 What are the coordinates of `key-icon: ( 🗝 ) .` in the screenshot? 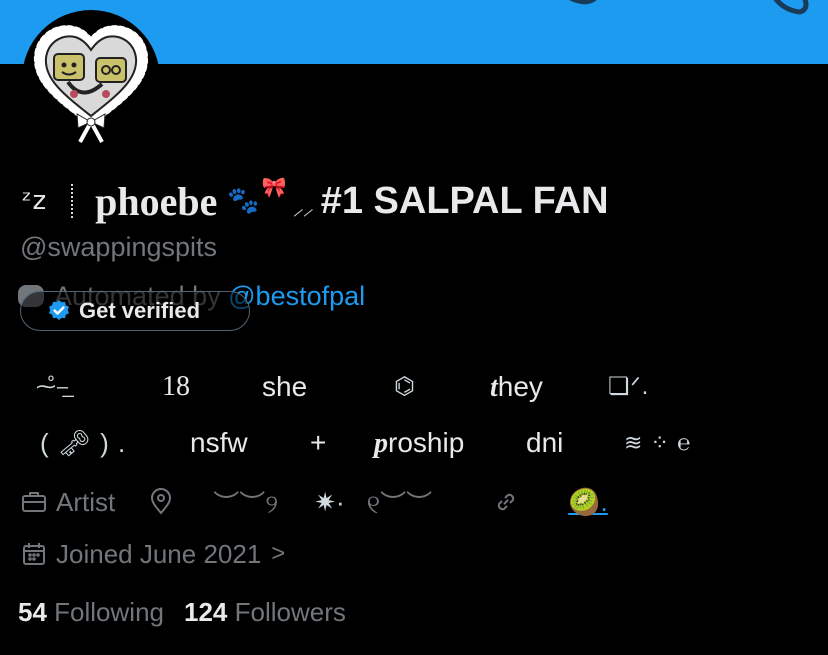 It's located at (83, 443).